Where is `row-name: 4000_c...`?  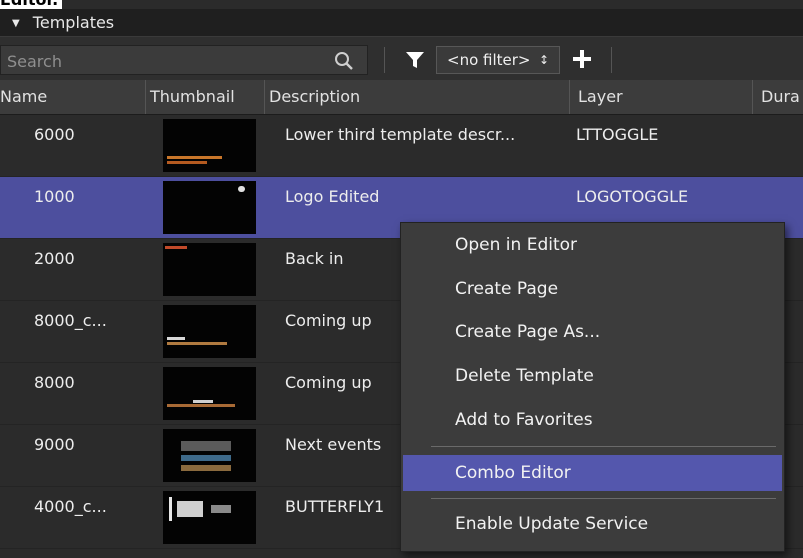
row-name: 4000_c... is located at coordinates (70, 506).